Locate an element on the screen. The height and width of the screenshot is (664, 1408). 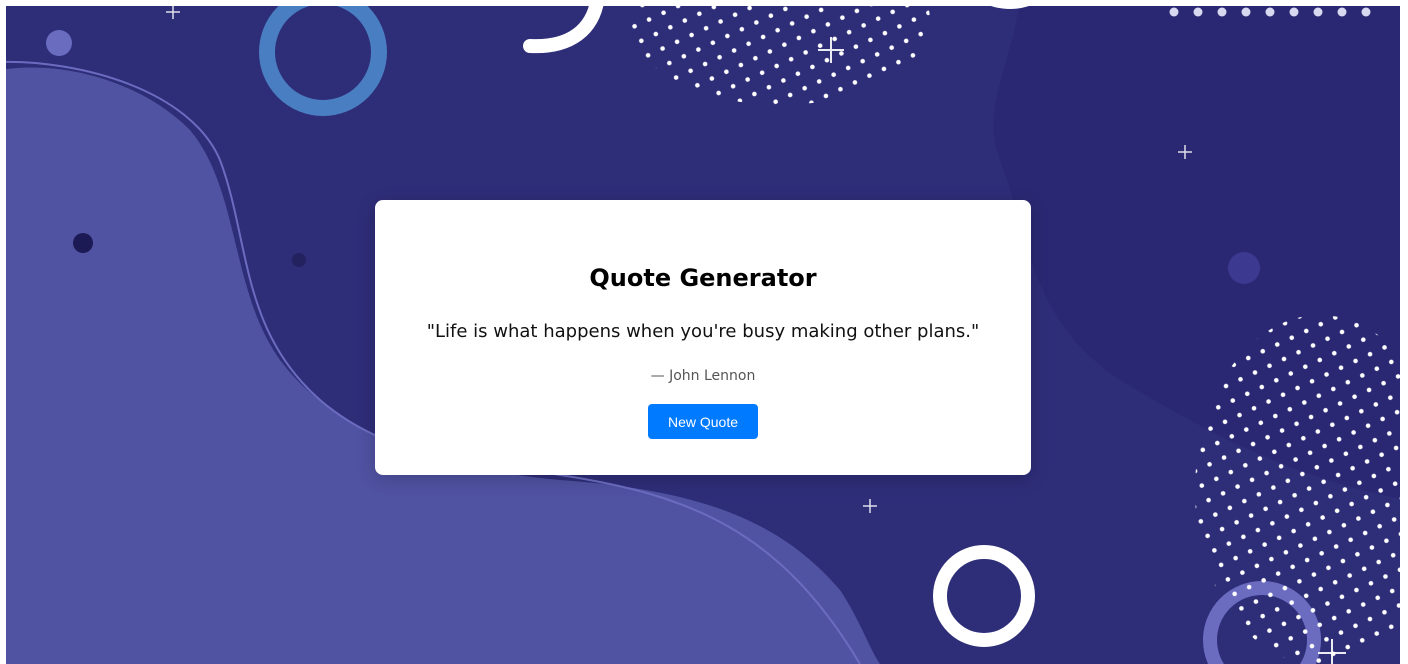
decorative-dot-row is located at coordinates (1270, 12).